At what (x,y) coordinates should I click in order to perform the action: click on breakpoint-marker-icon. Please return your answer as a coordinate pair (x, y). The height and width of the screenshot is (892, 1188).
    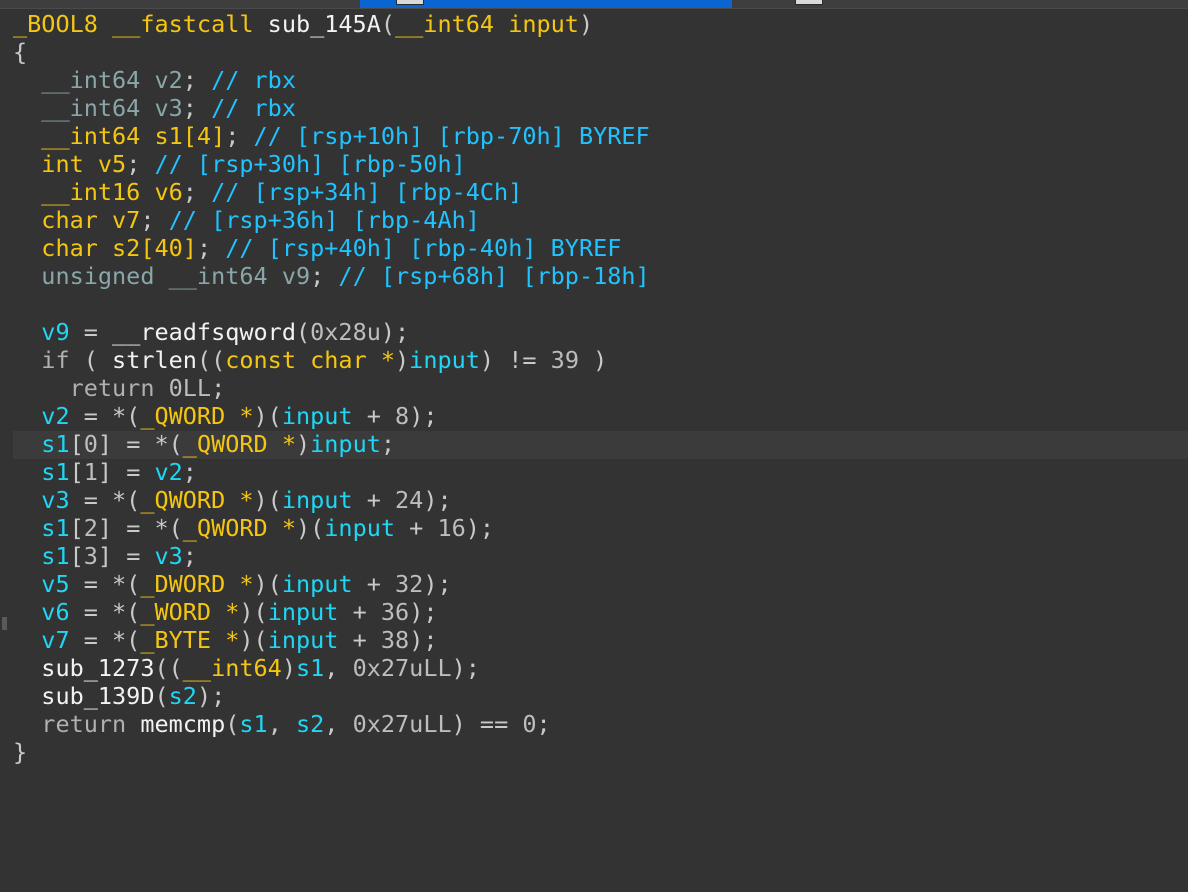
    Looking at the image, I should click on (4, 623).